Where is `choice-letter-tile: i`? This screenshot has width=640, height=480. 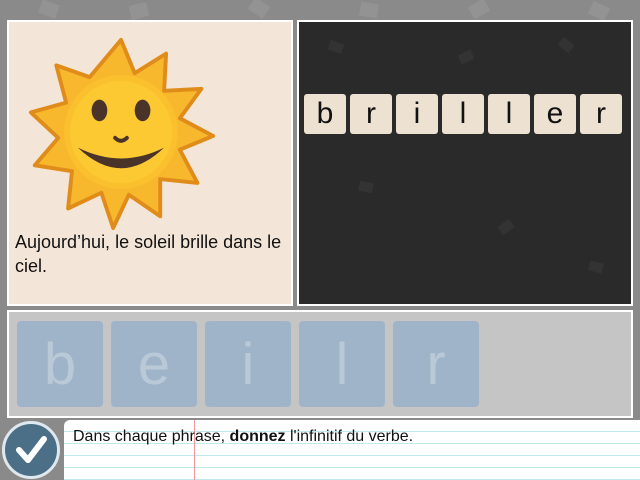
choice-letter-tile: i is located at coordinates (248, 364).